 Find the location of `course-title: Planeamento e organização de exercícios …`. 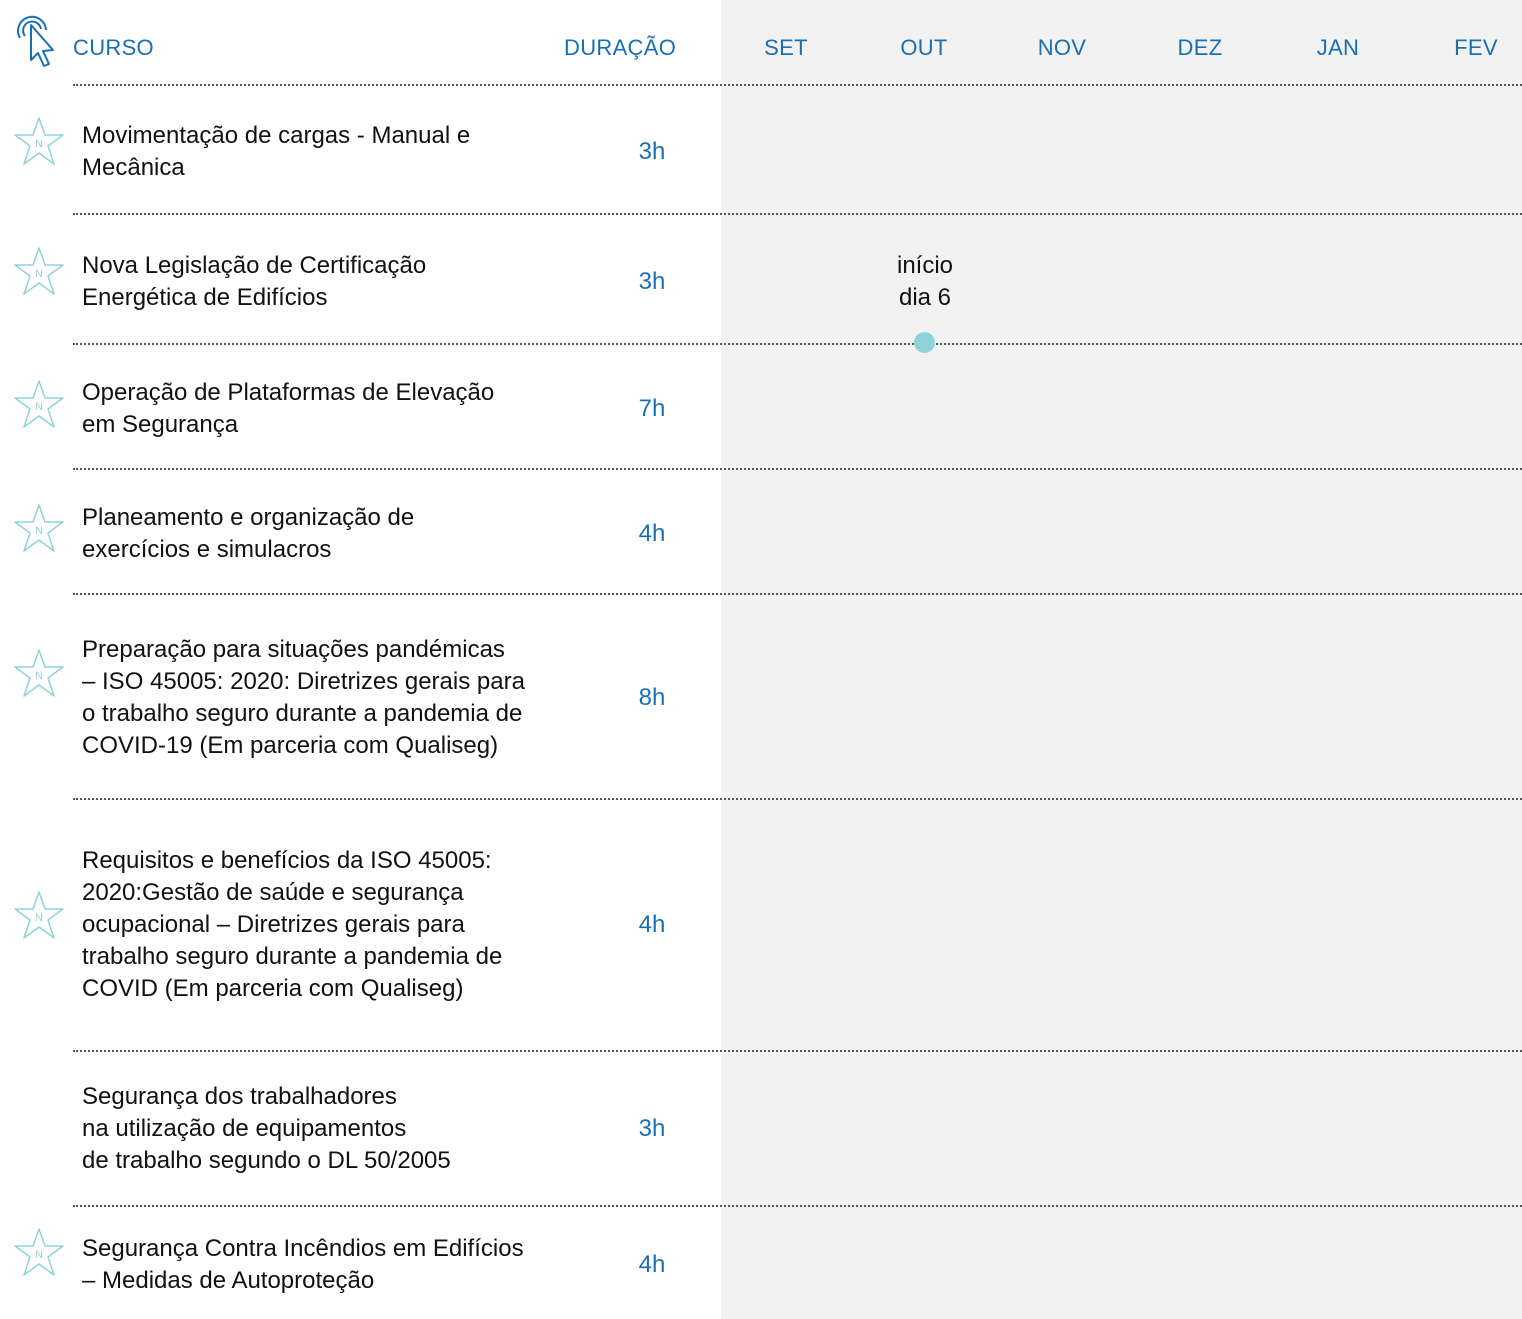

course-title: Planeamento e organização de exercícios … is located at coordinates (248, 533).